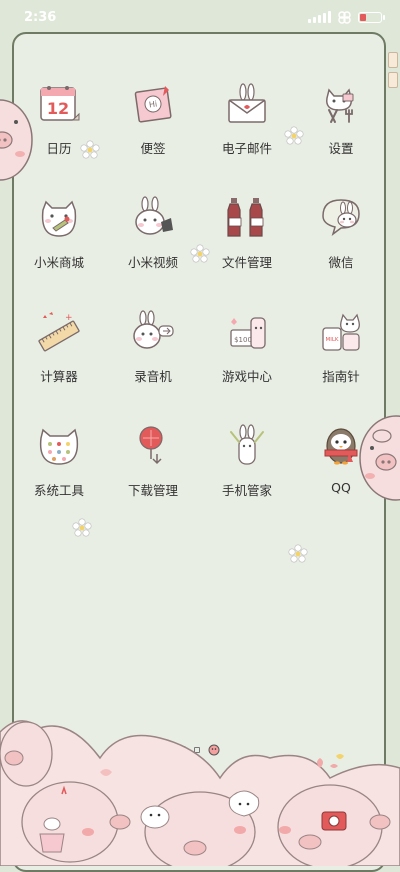 The image size is (400, 872). I want to click on app-label: 电子邮件, so click(246, 148).